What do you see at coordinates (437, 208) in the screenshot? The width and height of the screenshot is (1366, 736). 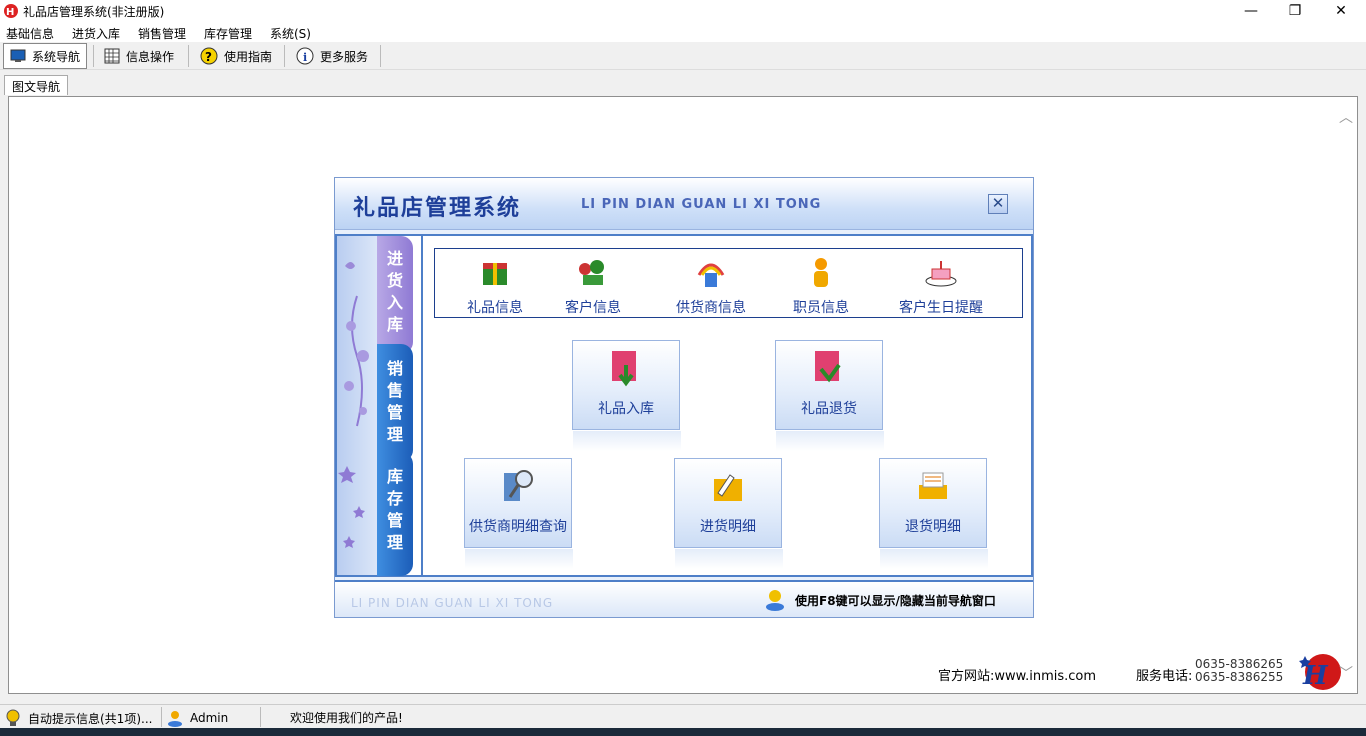 I see `panel-title: 礼品店管理系统` at bounding box center [437, 208].